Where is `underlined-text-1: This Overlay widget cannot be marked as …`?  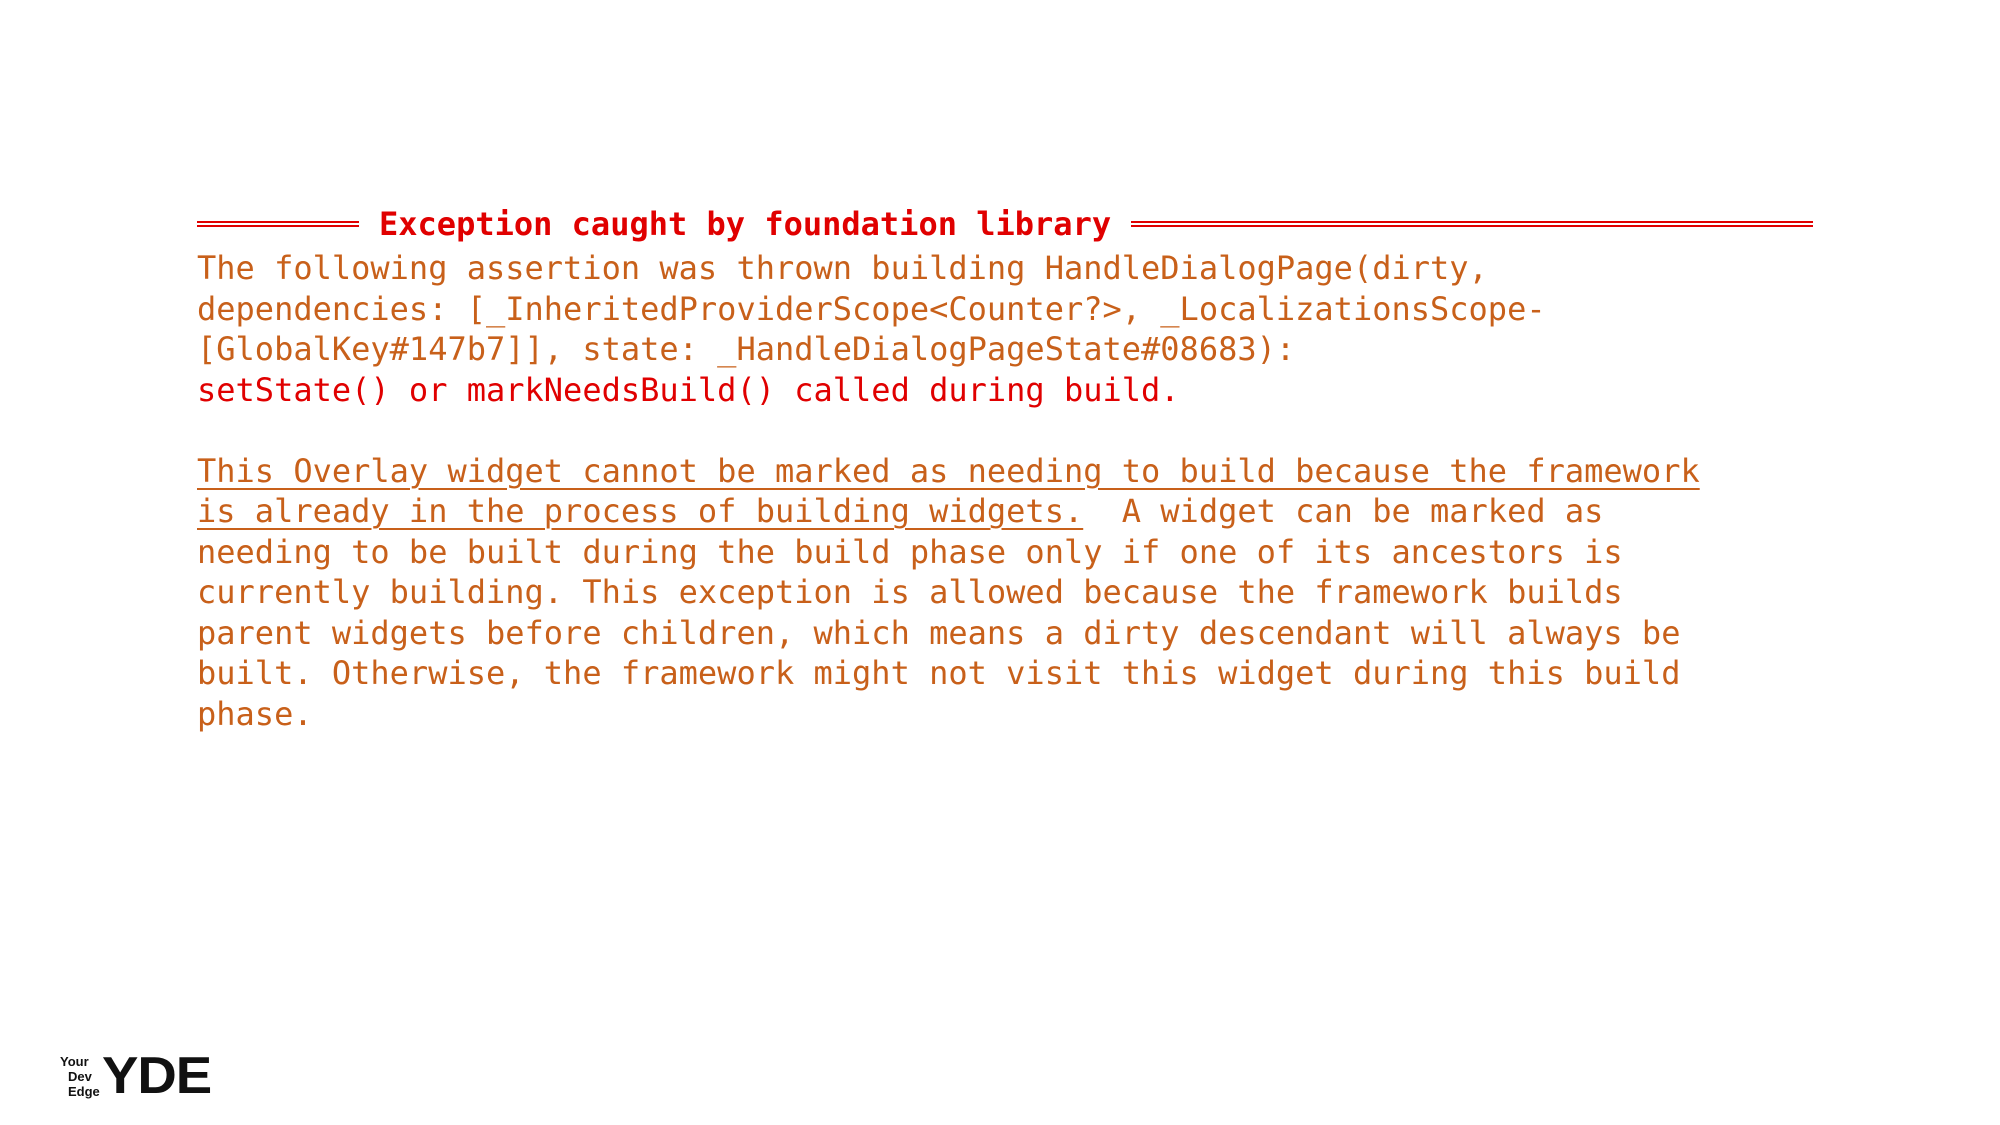 underlined-text-1: This Overlay widget cannot be marked as … is located at coordinates (948, 470).